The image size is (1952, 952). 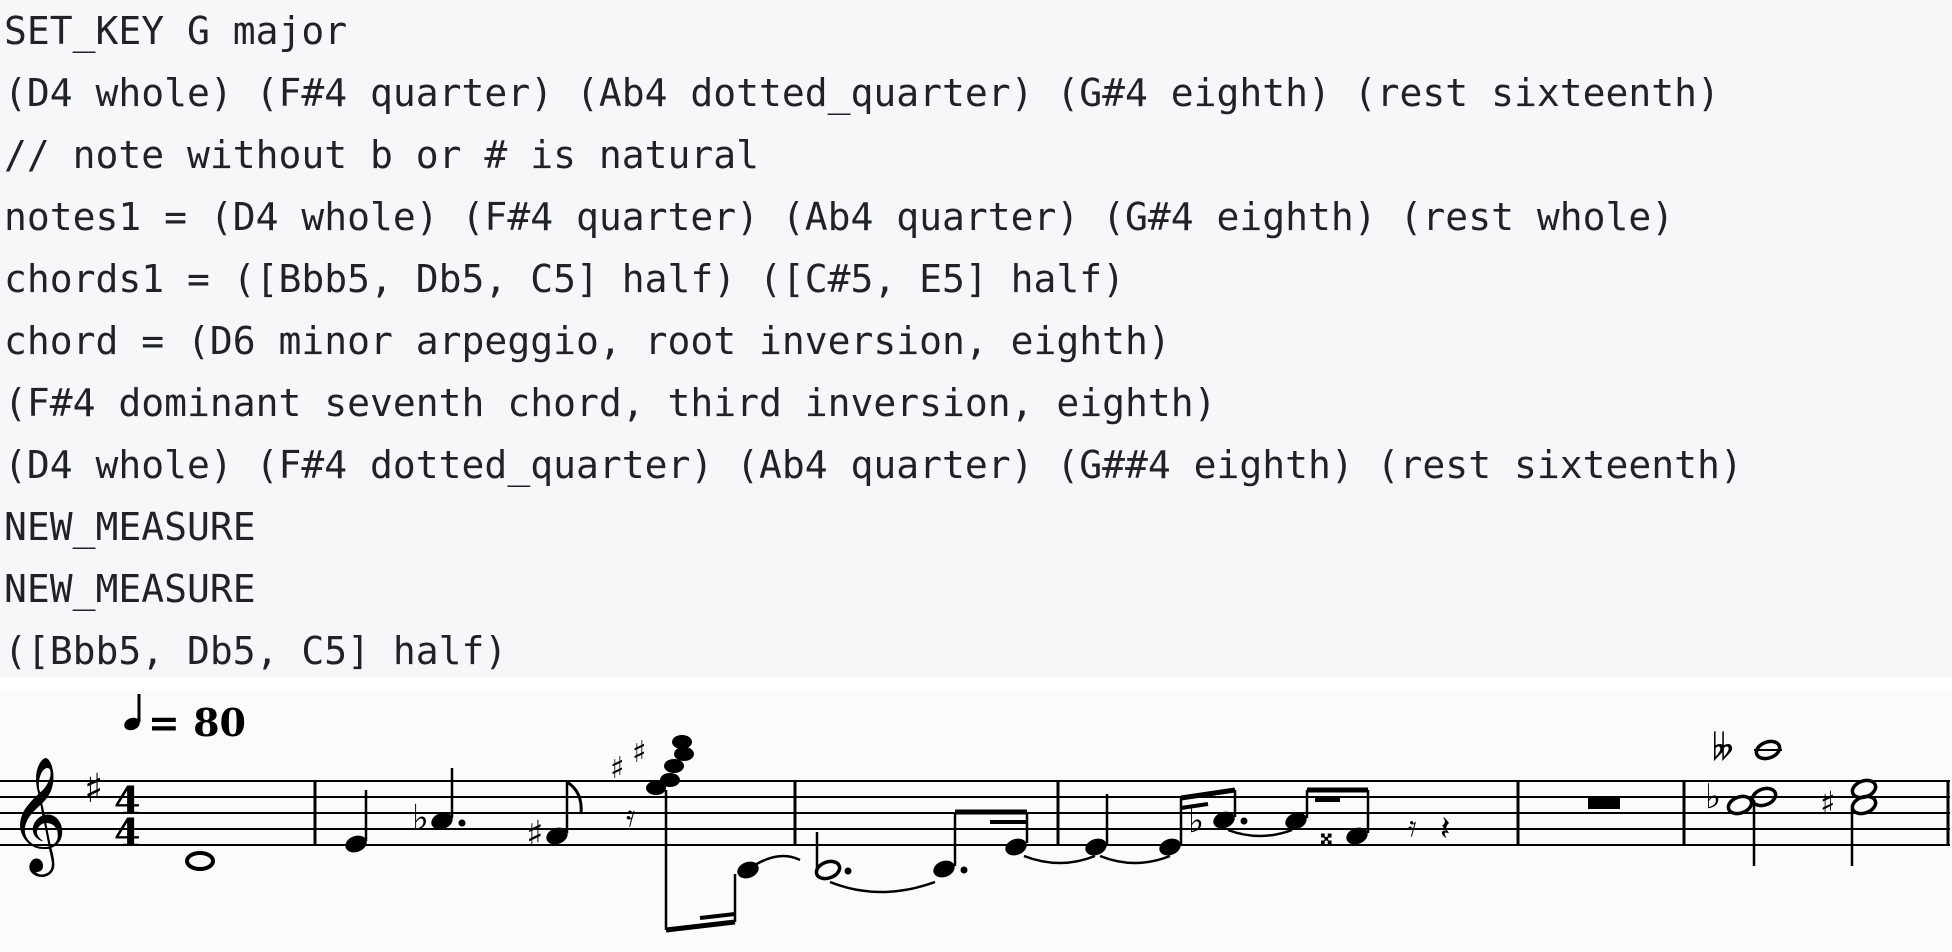 What do you see at coordinates (1267, 826) in the screenshot?
I see `measure-4: ♭ 𝄪 𝄿 𝄽` at bounding box center [1267, 826].